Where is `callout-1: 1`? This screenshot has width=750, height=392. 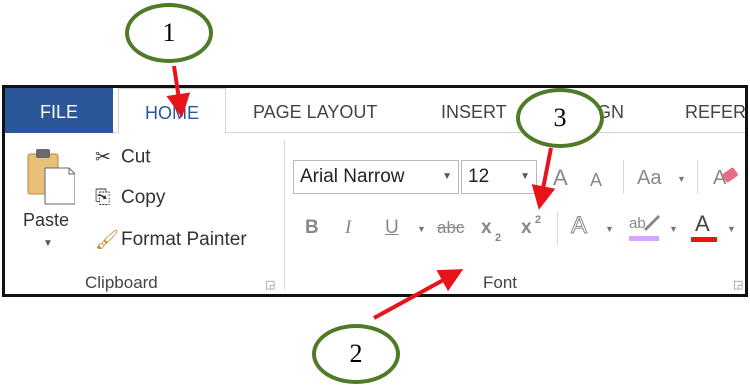 callout-1: 1 is located at coordinates (169, 33).